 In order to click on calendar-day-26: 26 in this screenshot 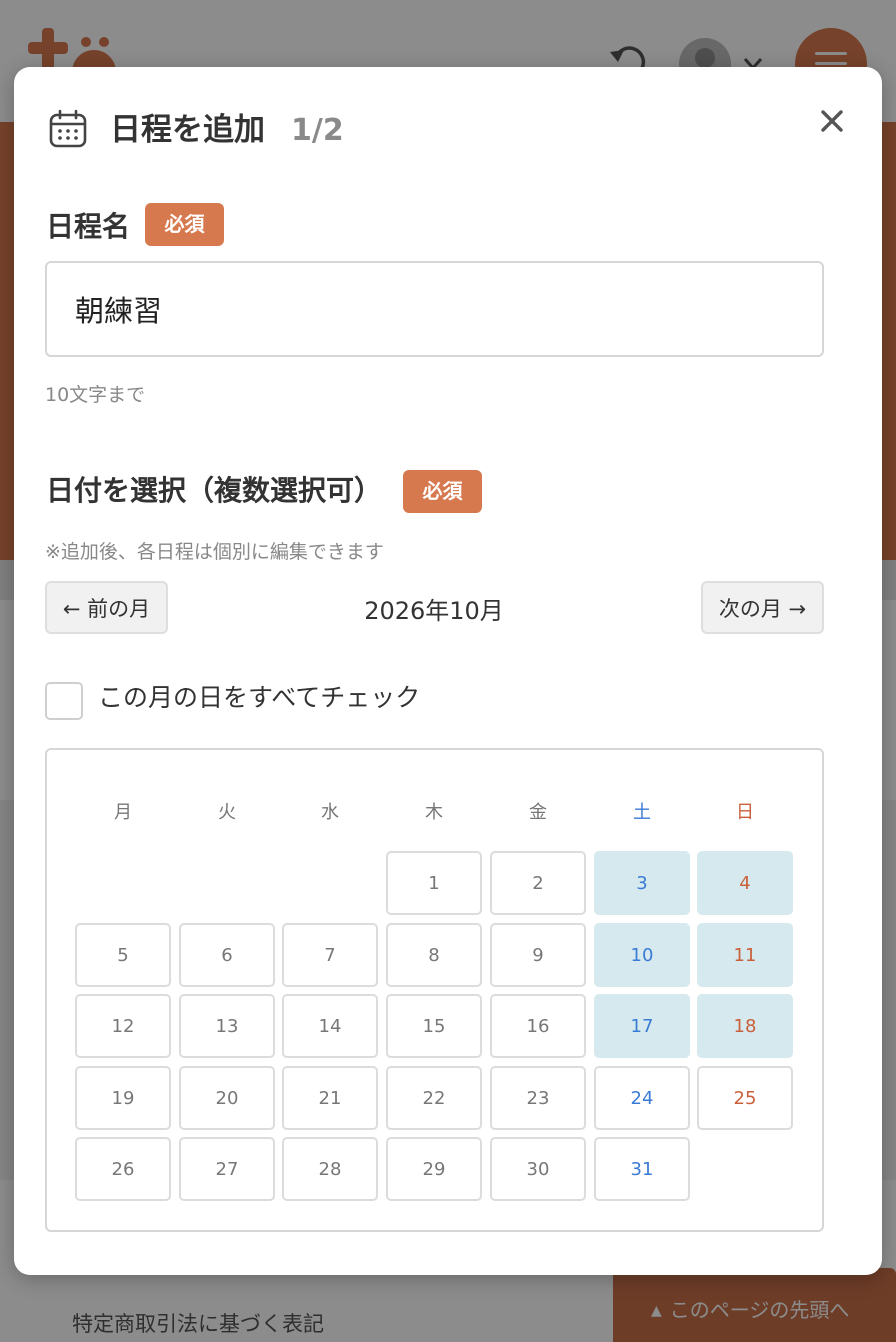, I will do `click(123, 1169)`.